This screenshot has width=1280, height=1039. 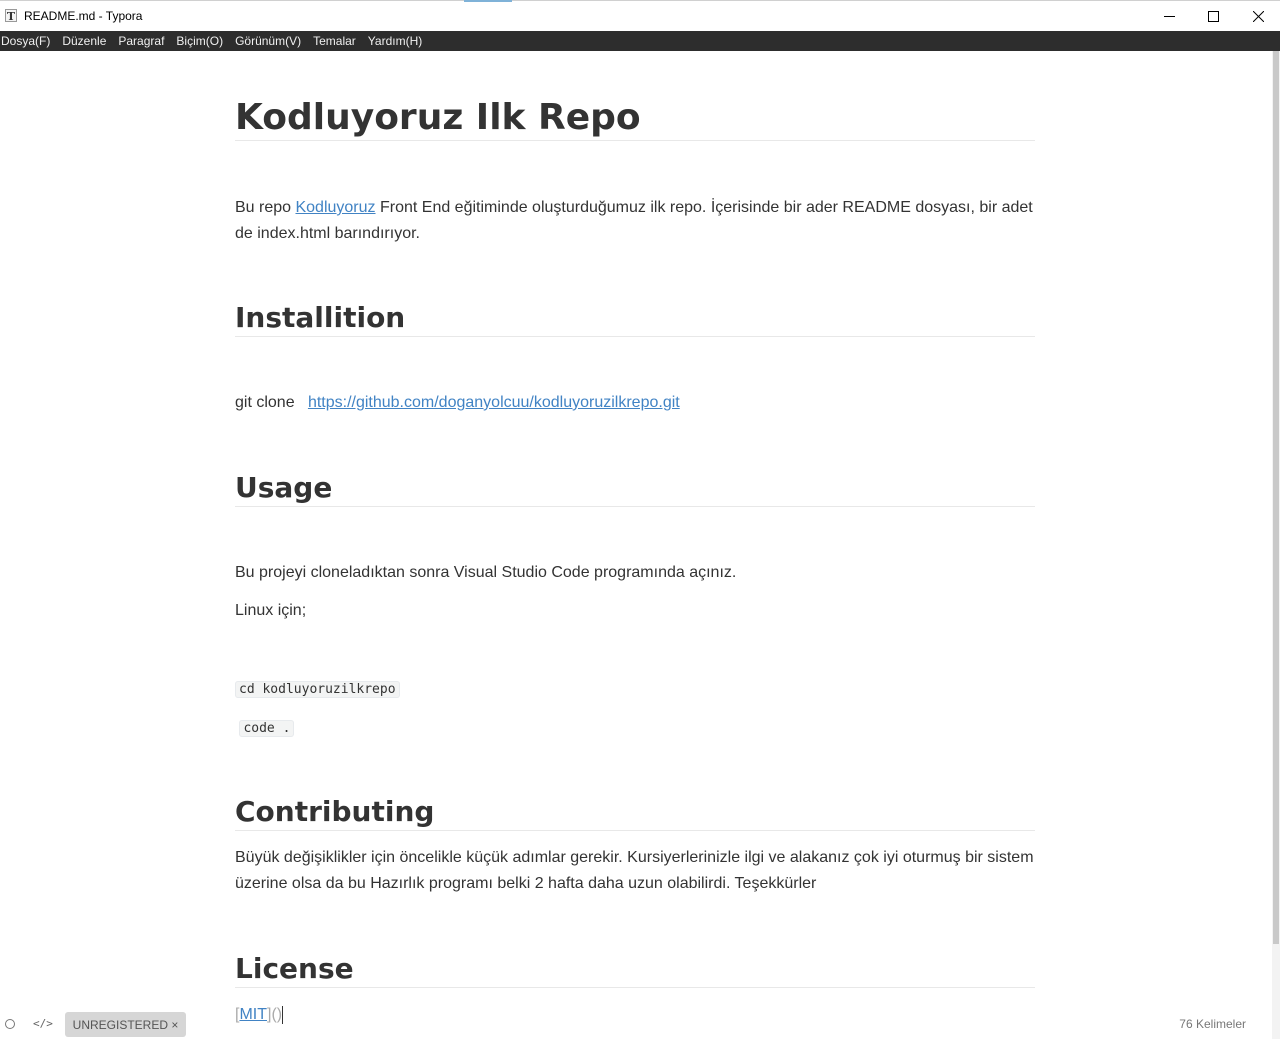 I want to click on close-icon, so click(x=1258, y=16).